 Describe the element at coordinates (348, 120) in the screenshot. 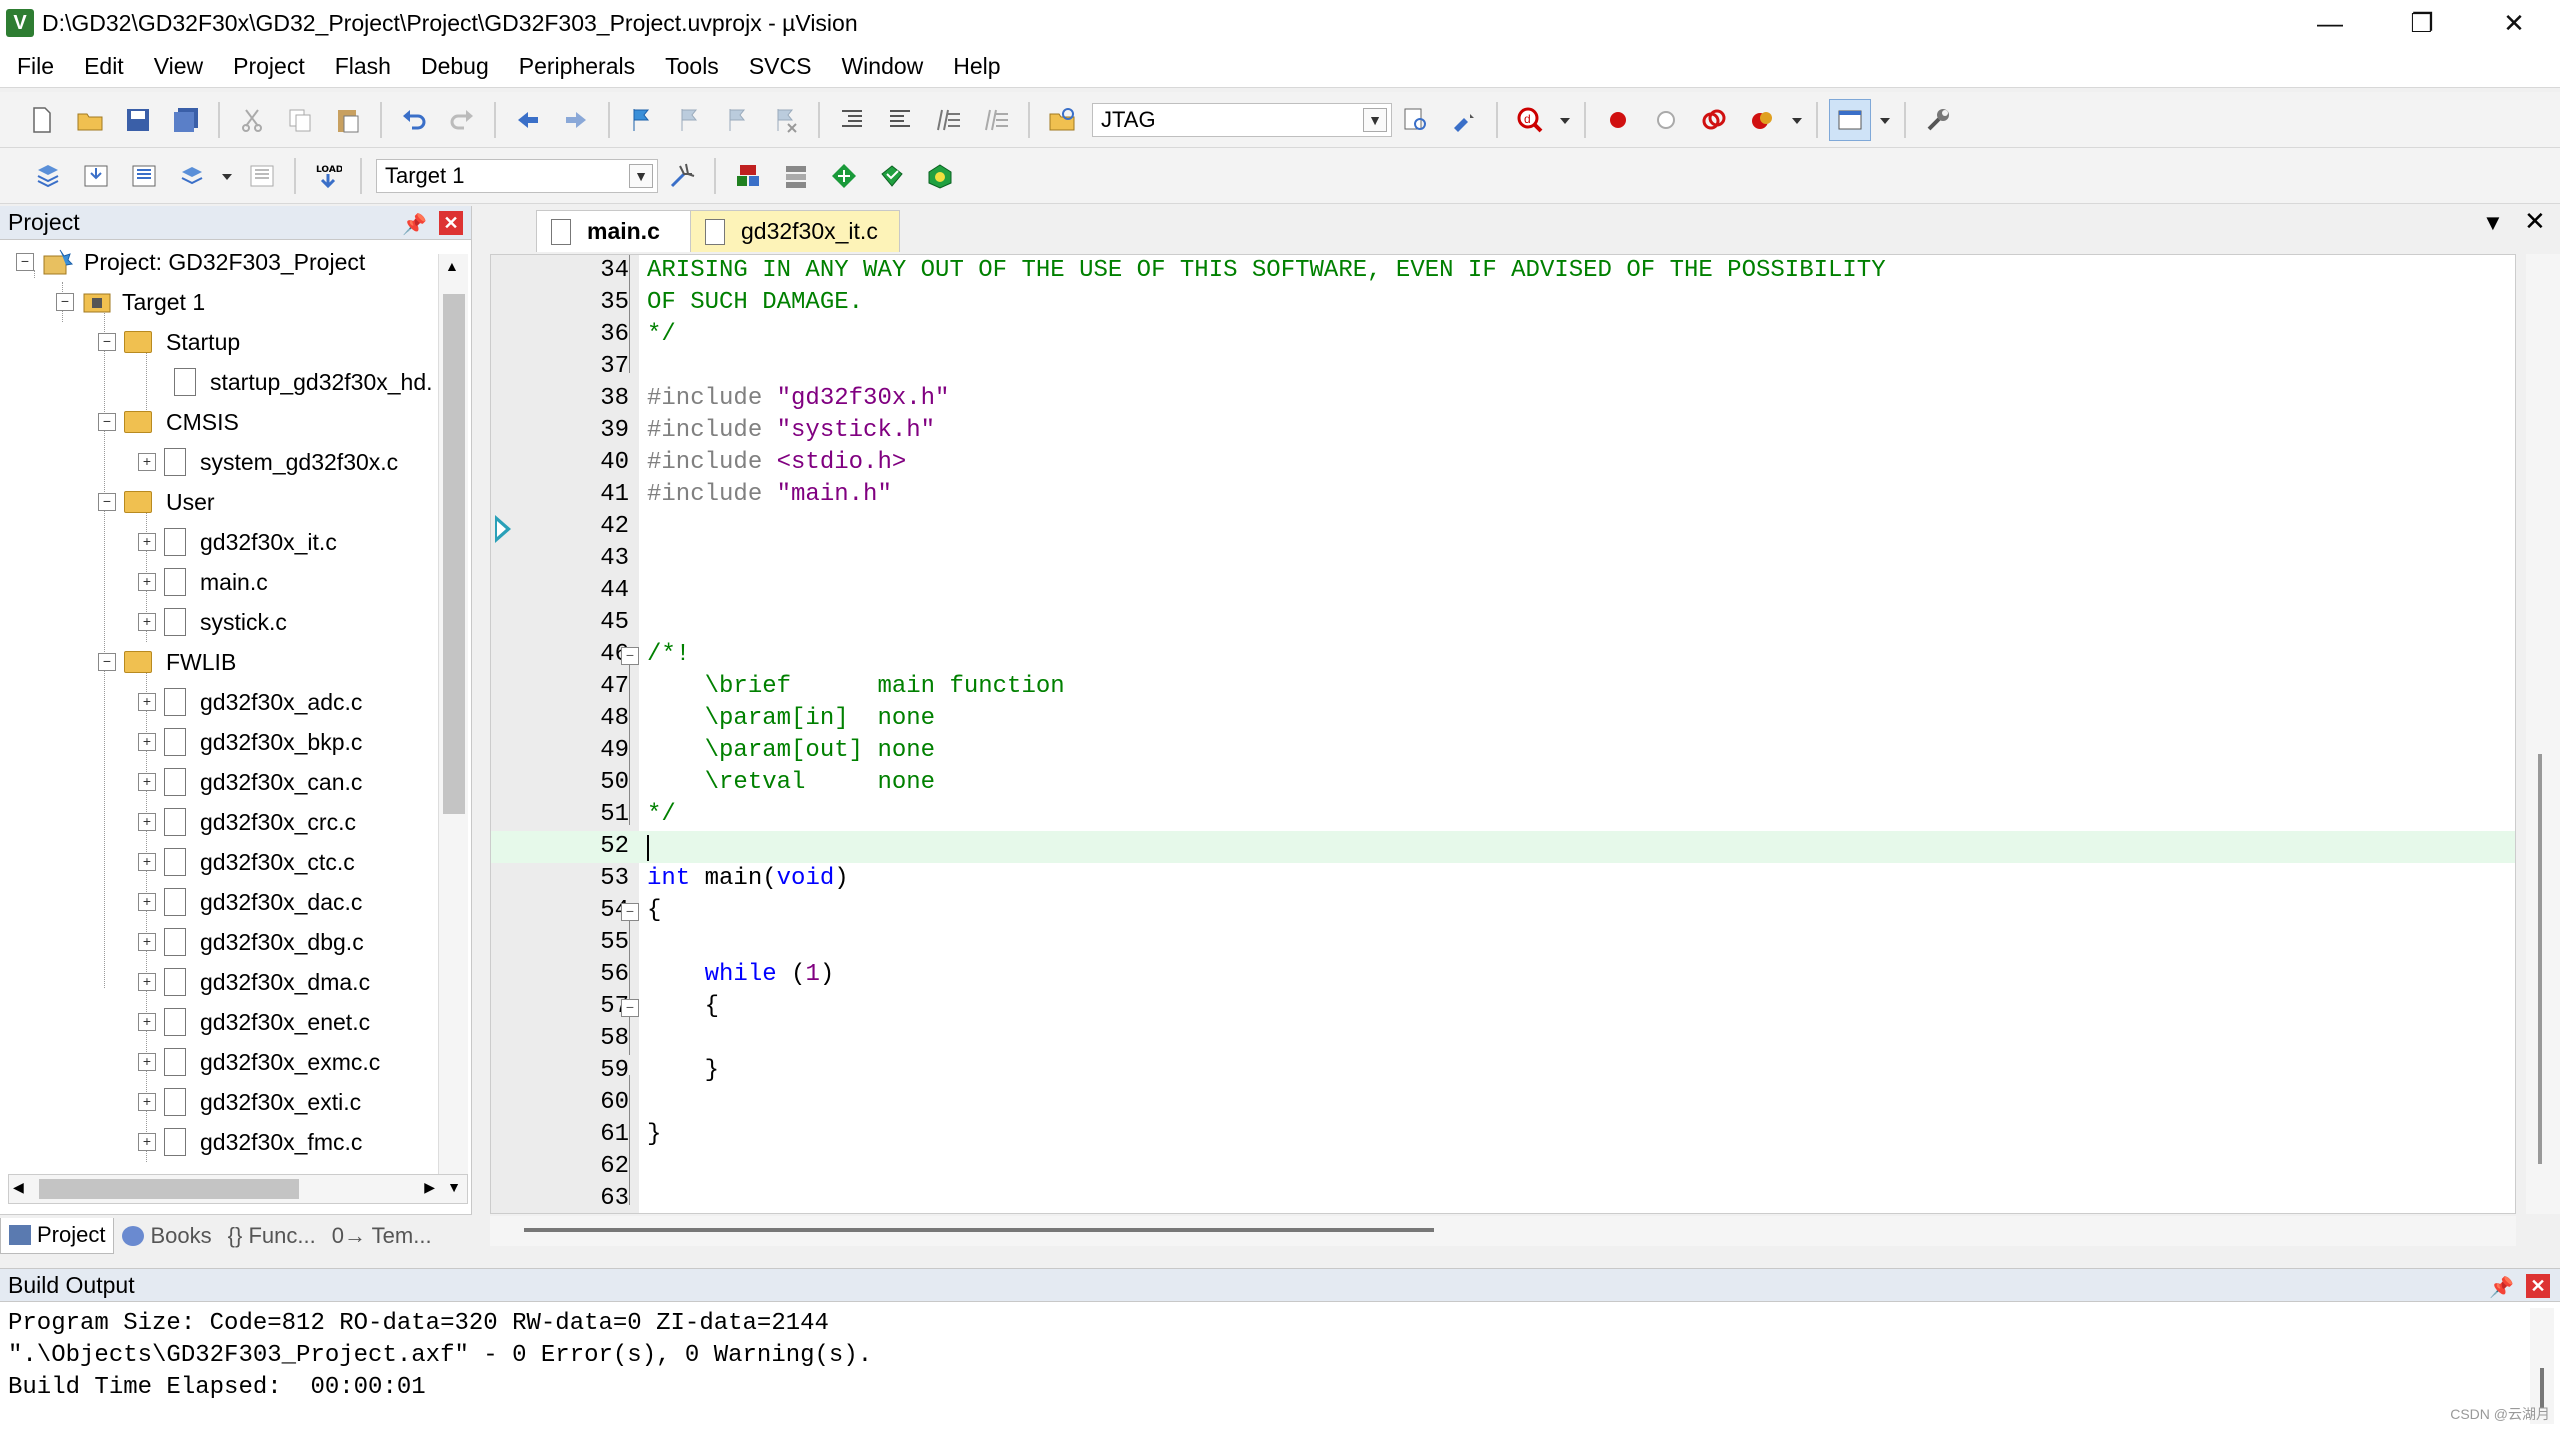

I see `paste-icon` at that location.